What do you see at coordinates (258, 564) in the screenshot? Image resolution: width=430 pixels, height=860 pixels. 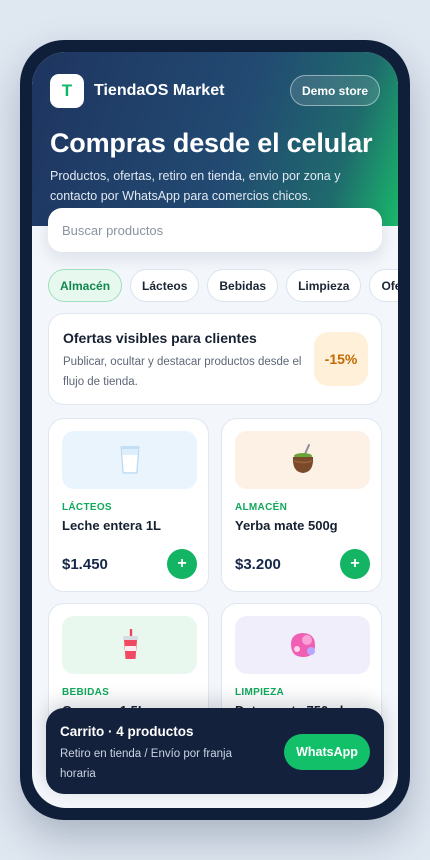 I see `product-price: $3.200` at bounding box center [258, 564].